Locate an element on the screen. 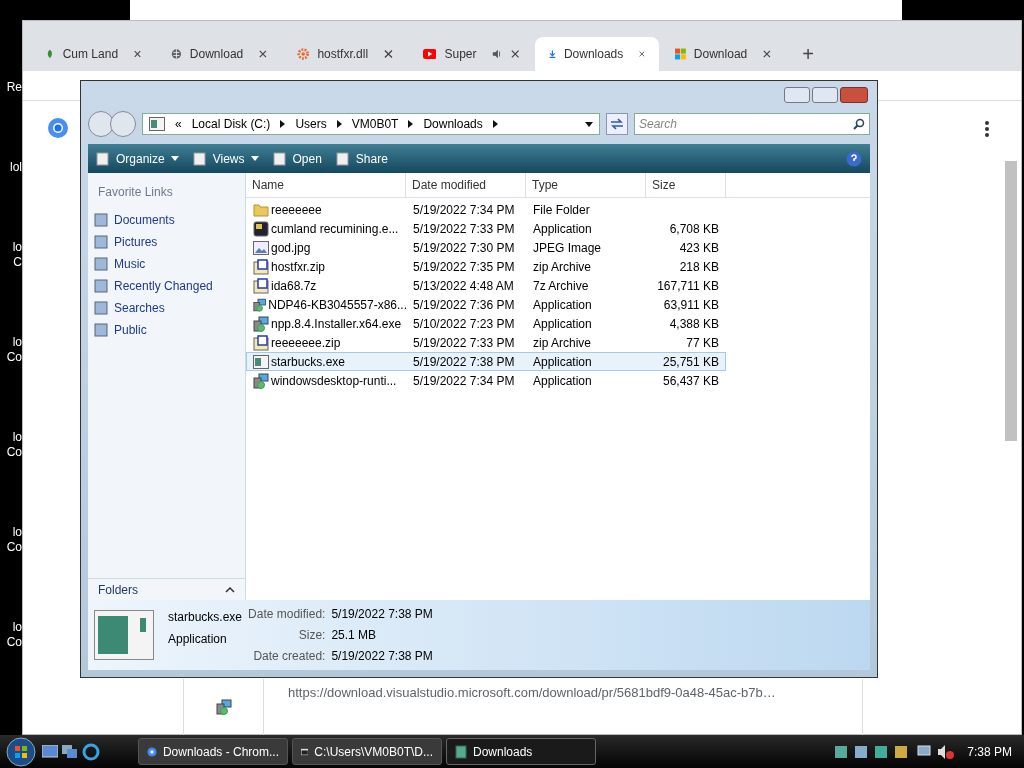 The height and width of the screenshot is (768, 1024). breadcrumb-item: « is located at coordinates (178, 124).